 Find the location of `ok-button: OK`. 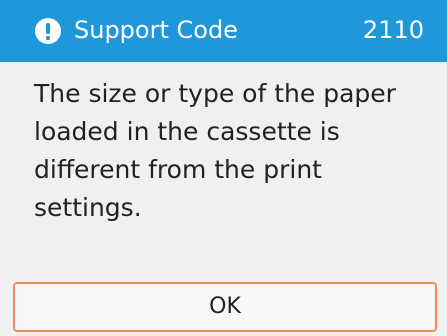

ok-button: OK is located at coordinates (225, 307).